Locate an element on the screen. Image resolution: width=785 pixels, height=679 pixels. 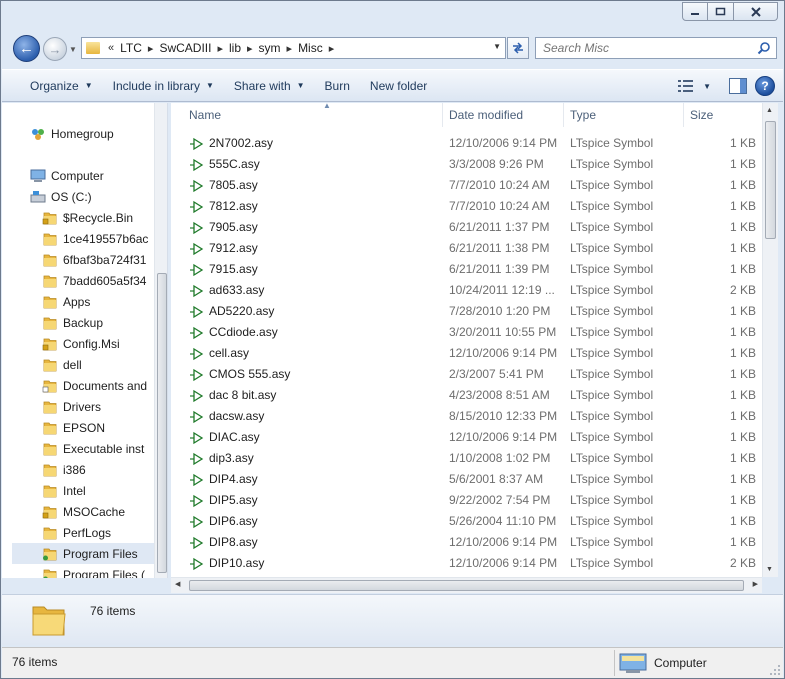
resize-grip-icon is located at coordinates (775, 670).